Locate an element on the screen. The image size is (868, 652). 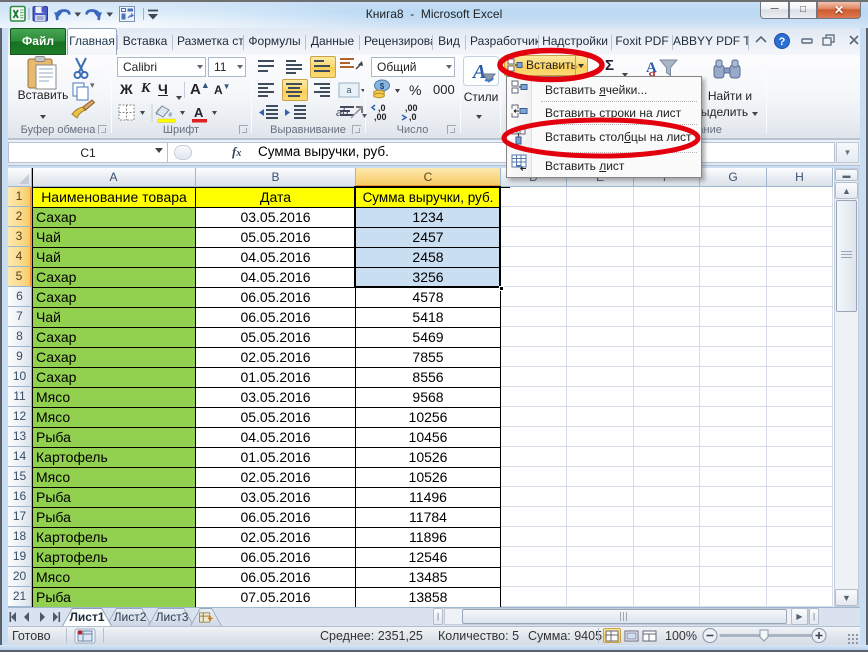
svg-text: ,0 is located at coordinates (413, 117).